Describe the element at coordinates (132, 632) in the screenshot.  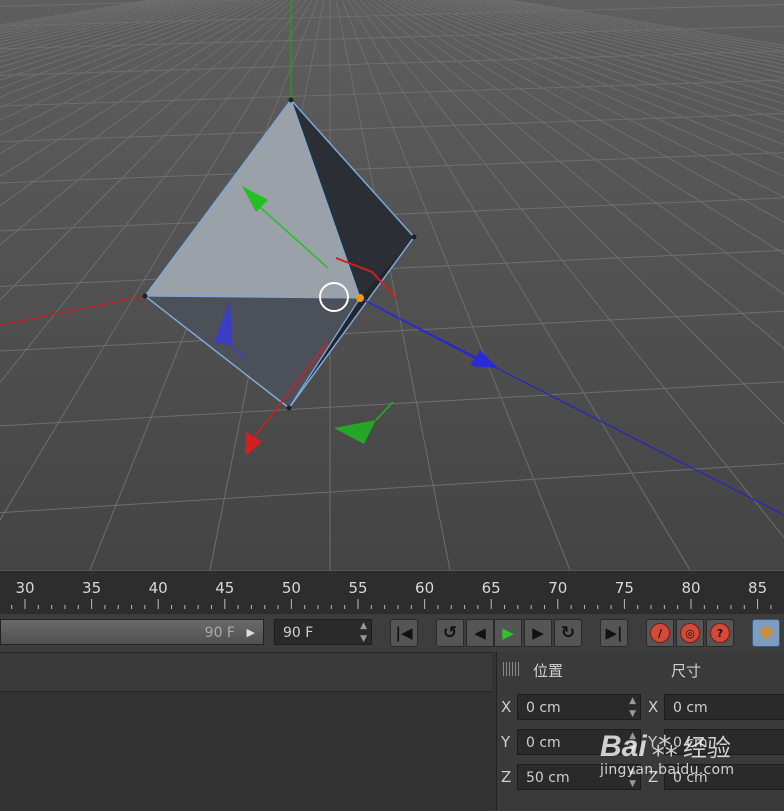
I see `end-frame-slider: 90 F ▶` at that location.